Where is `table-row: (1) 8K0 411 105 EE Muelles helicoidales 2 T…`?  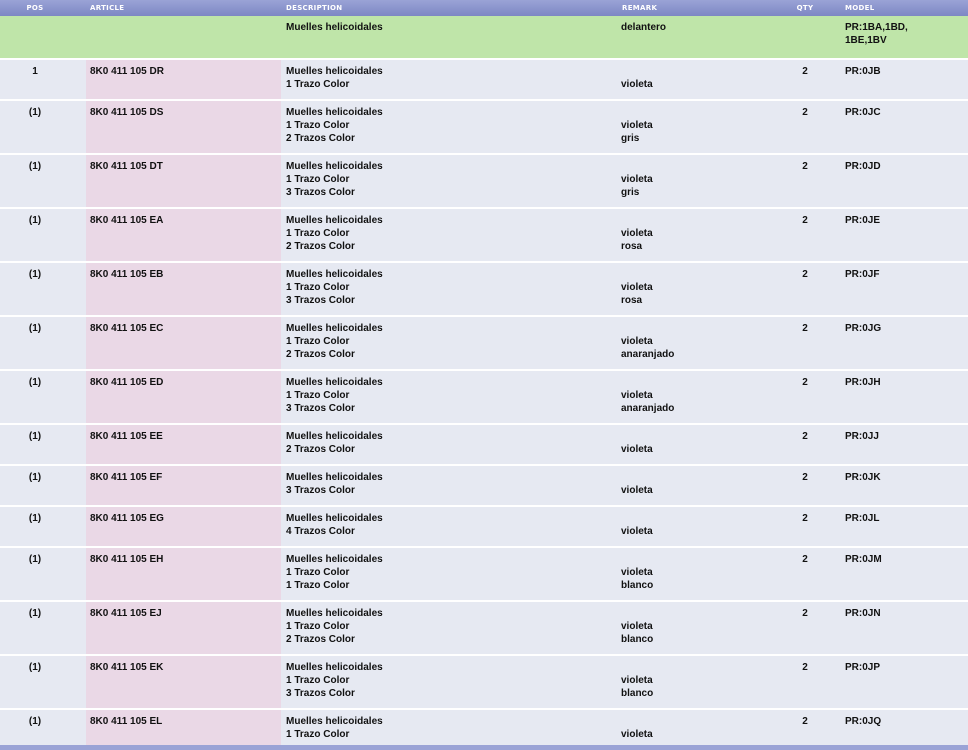
table-row: (1) 8K0 411 105 EE Muelles helicoidales 2 T… is located at coordinates (484, 445).